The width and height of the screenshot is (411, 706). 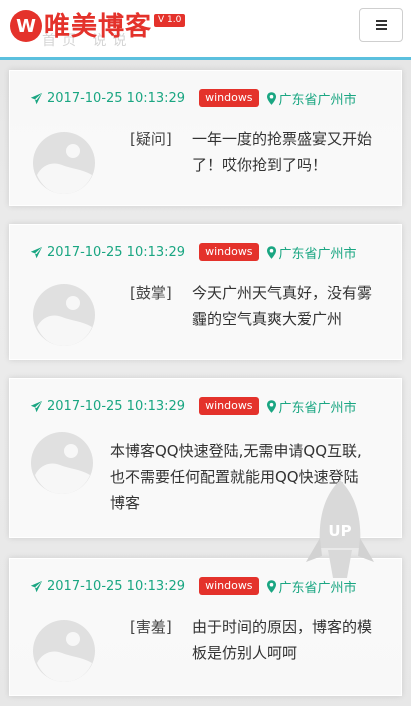 What do you see at coordinates (245, 653) in the screenshot?
I see `post-text-line: 板是仿别人呵呵` at bounding box center [245, 653].